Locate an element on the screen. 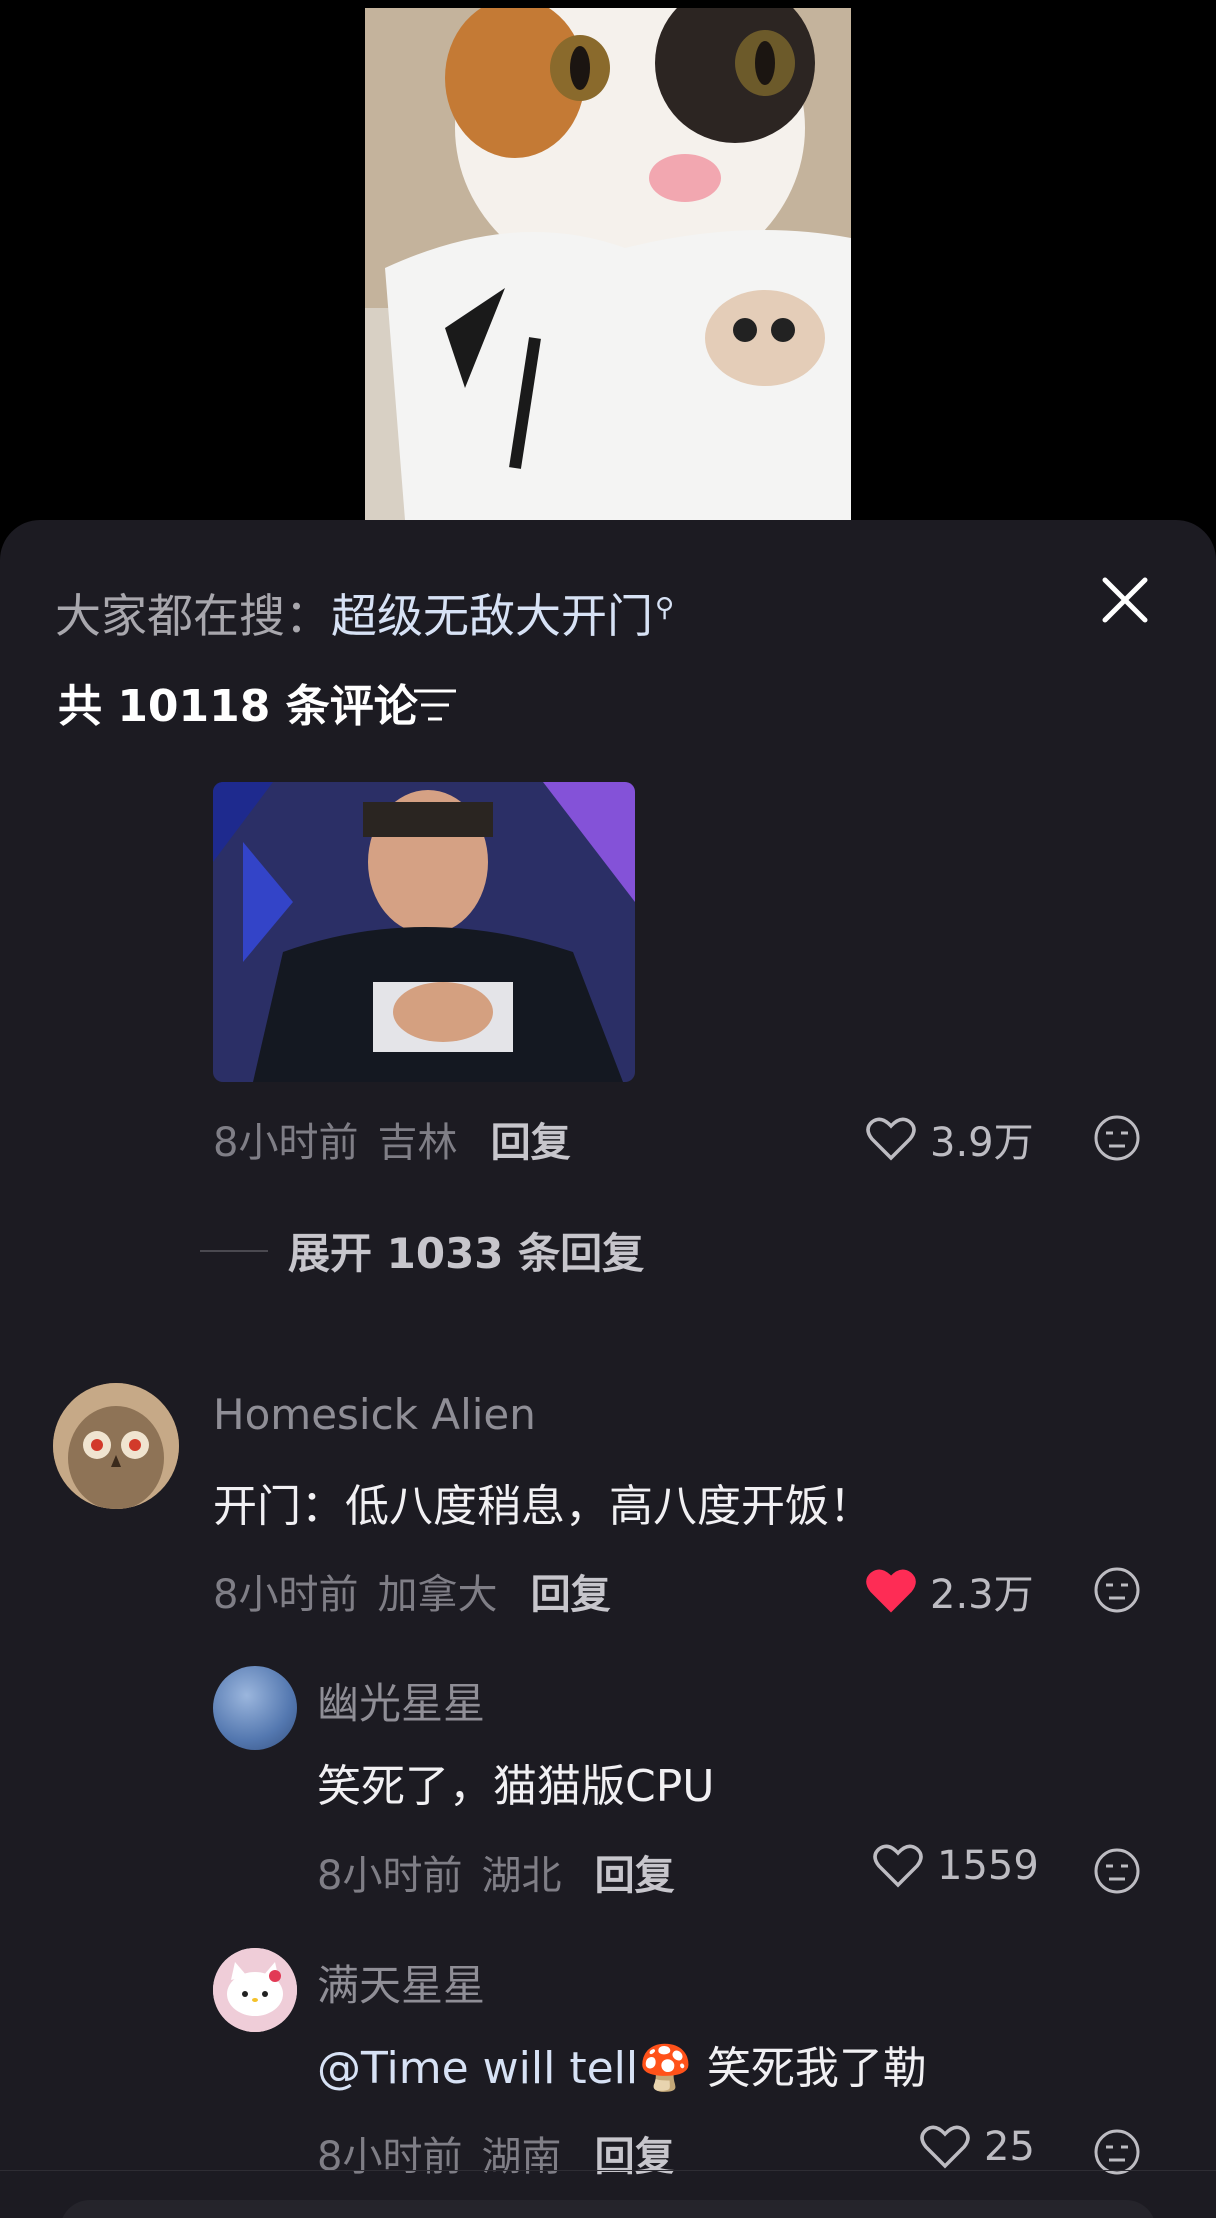 The width and height of the screenshot is (1216, 2218). comment-location: 加拿大 is located at coordinates (437, 1595).